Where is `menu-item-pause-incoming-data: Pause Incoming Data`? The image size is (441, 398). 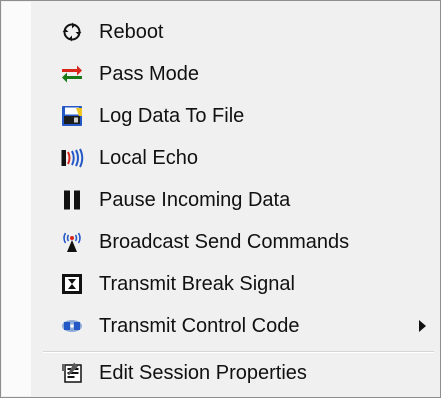
menu-item-pause-incoming-data: Pause Incoming Data is located at coordinates (232, 200).